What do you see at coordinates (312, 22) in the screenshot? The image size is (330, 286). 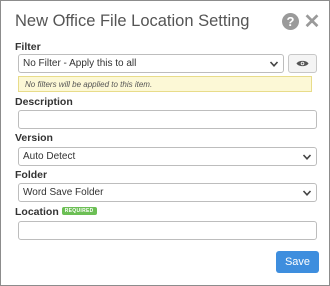 I see `close-icon: ✕` at bounding box center [312, 22].